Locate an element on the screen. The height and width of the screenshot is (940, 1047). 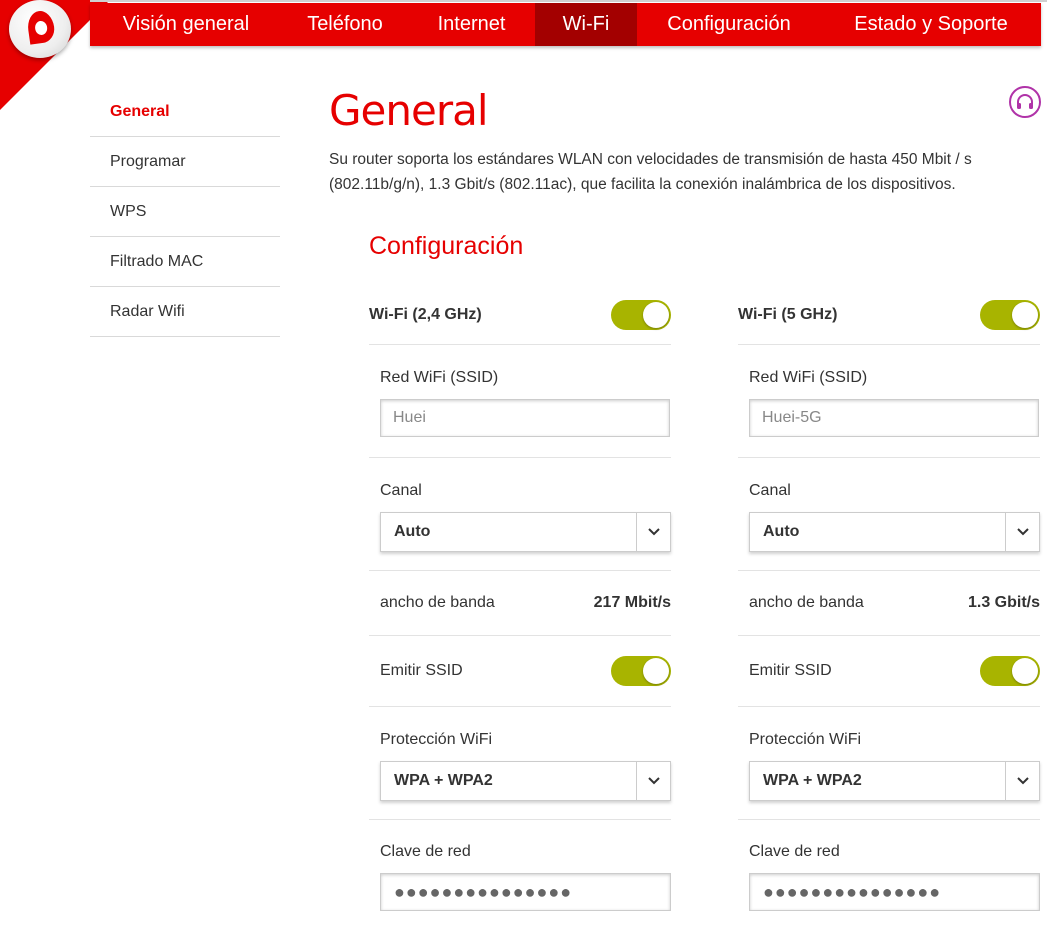
top-divider is located at coordinates (568, 1).